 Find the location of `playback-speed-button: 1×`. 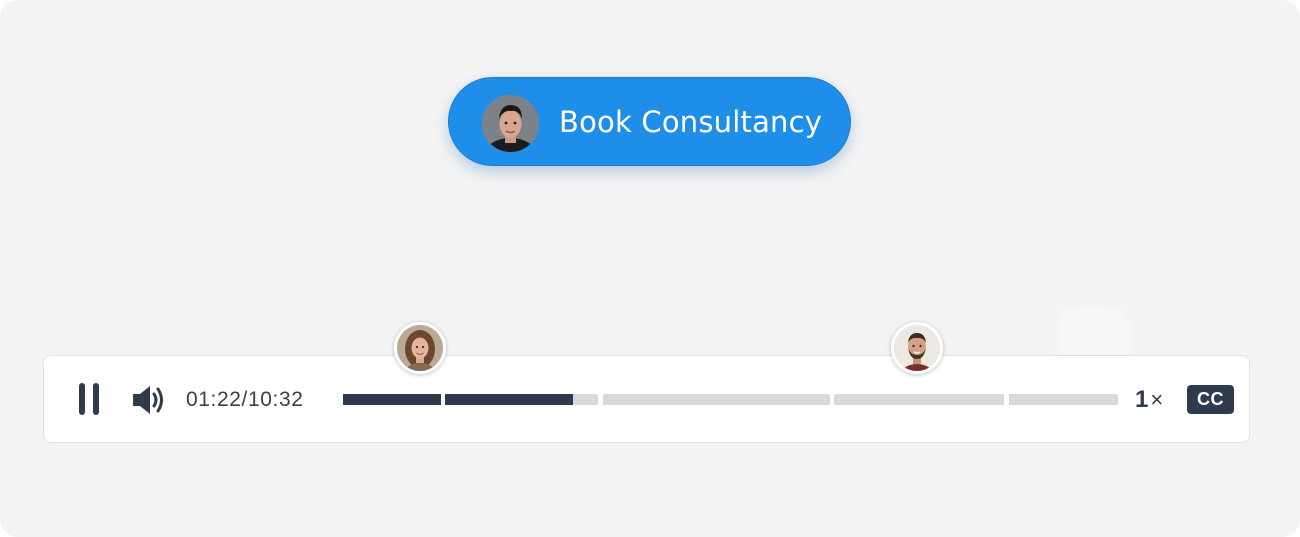

playback-speed-button: 1× is located at coordinates (1149, 400).